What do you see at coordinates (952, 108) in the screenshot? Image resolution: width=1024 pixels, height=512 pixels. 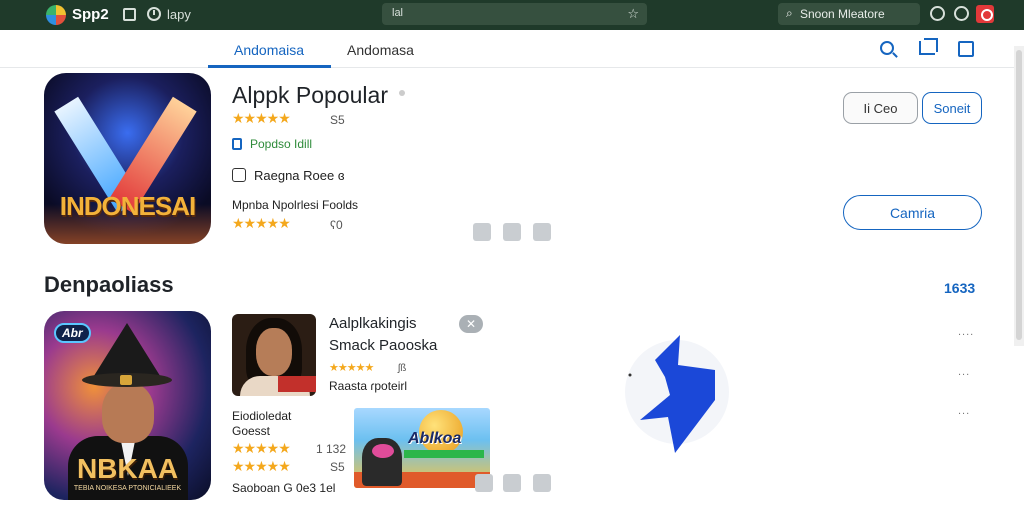 I see `search-button: Soneit` at bounding box center [952, 108].